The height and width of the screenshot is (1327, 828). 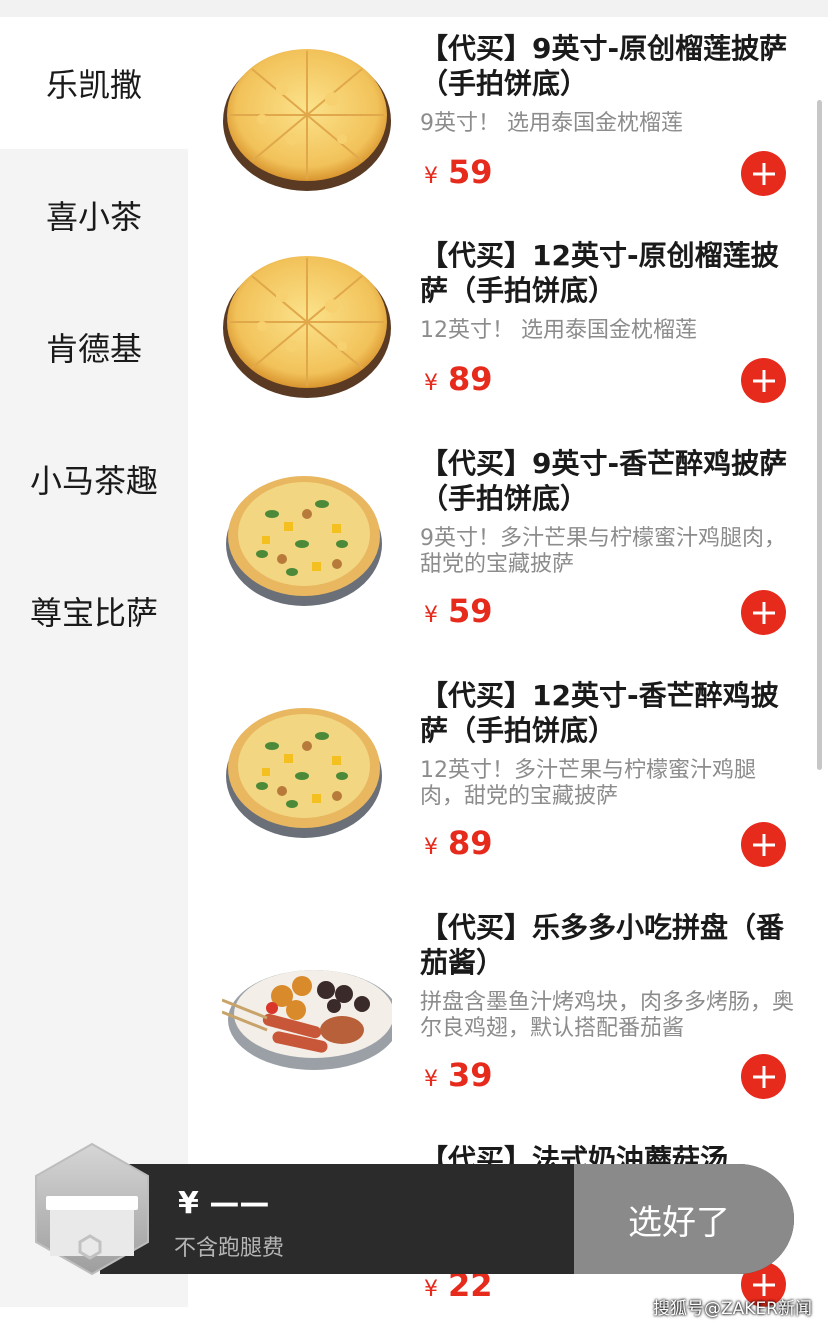 What do you see at coordinates (447, 1219) in the screenshot?
I see `cart-bar: ¥ —— 不含跑腿费 选好了` at bounding box center [447, 1219].